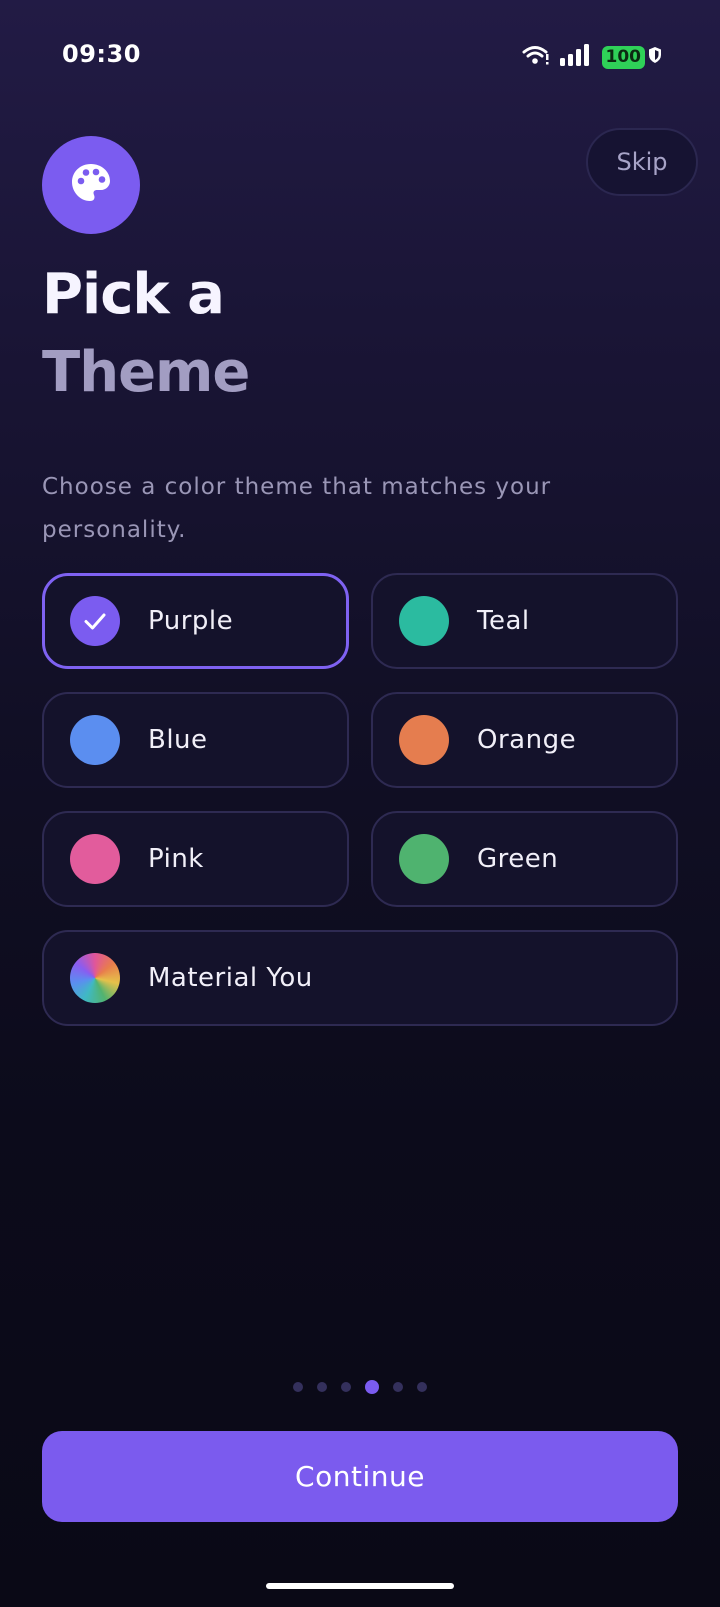  I want to click on status-icons: 100, so click(592, 57).